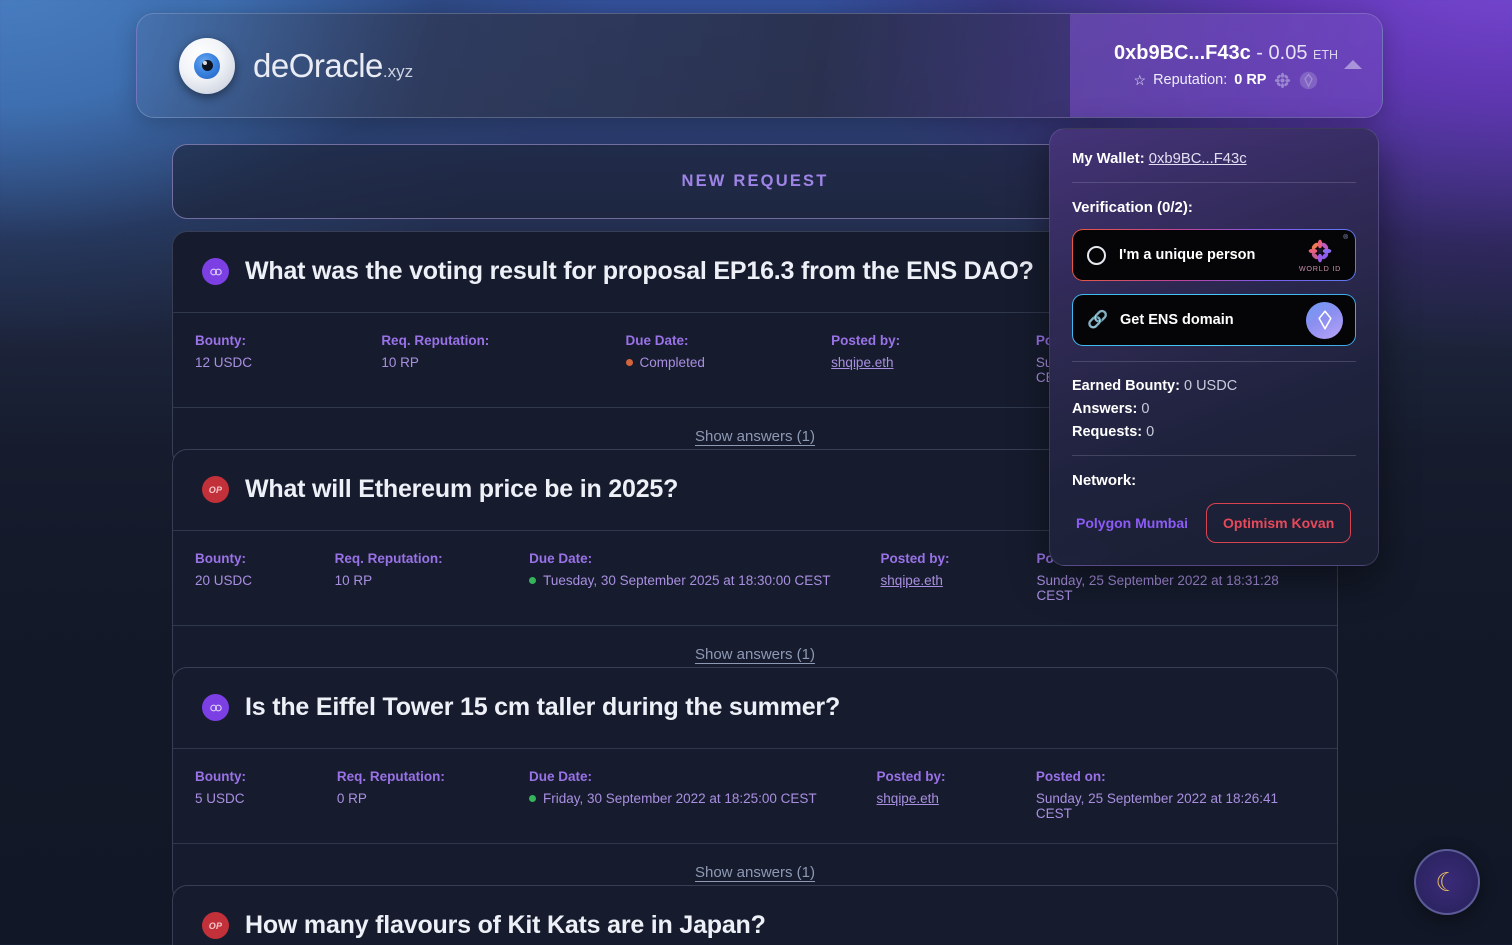 The image size is (1512, 945). Describe the element at coordinates (1126, 386) in the screenshot. I see `stat-earned-bounty-label: Earned Bounty:` at that location.